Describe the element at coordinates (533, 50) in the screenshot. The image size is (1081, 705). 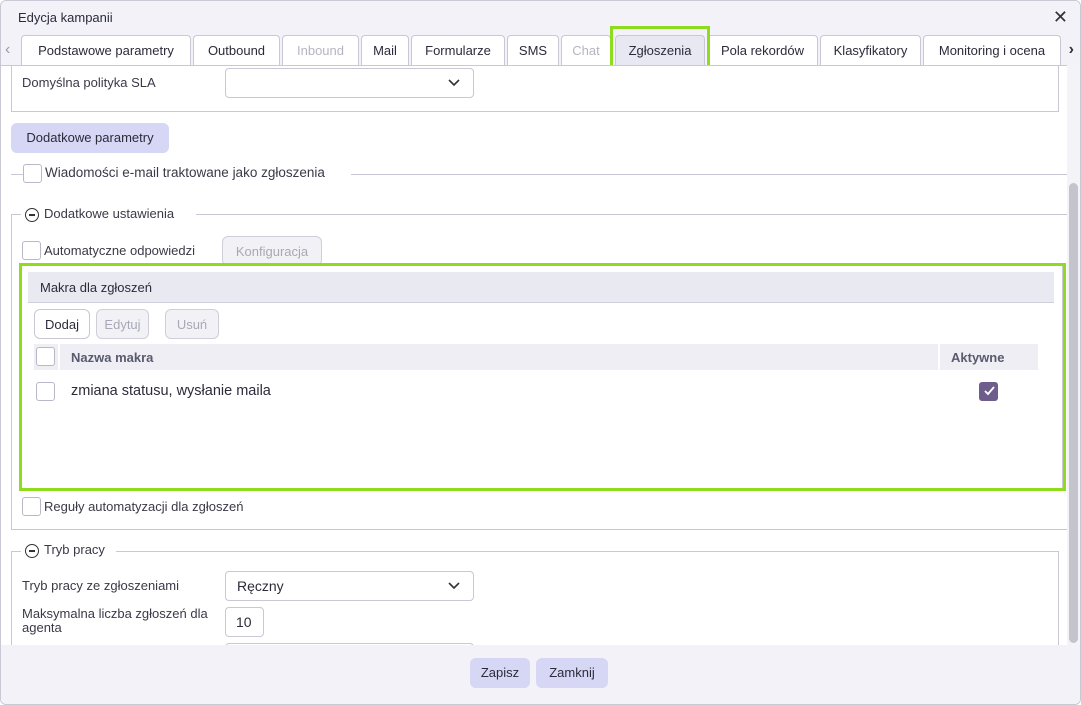
I see `tab-sms: SMS` at that location.